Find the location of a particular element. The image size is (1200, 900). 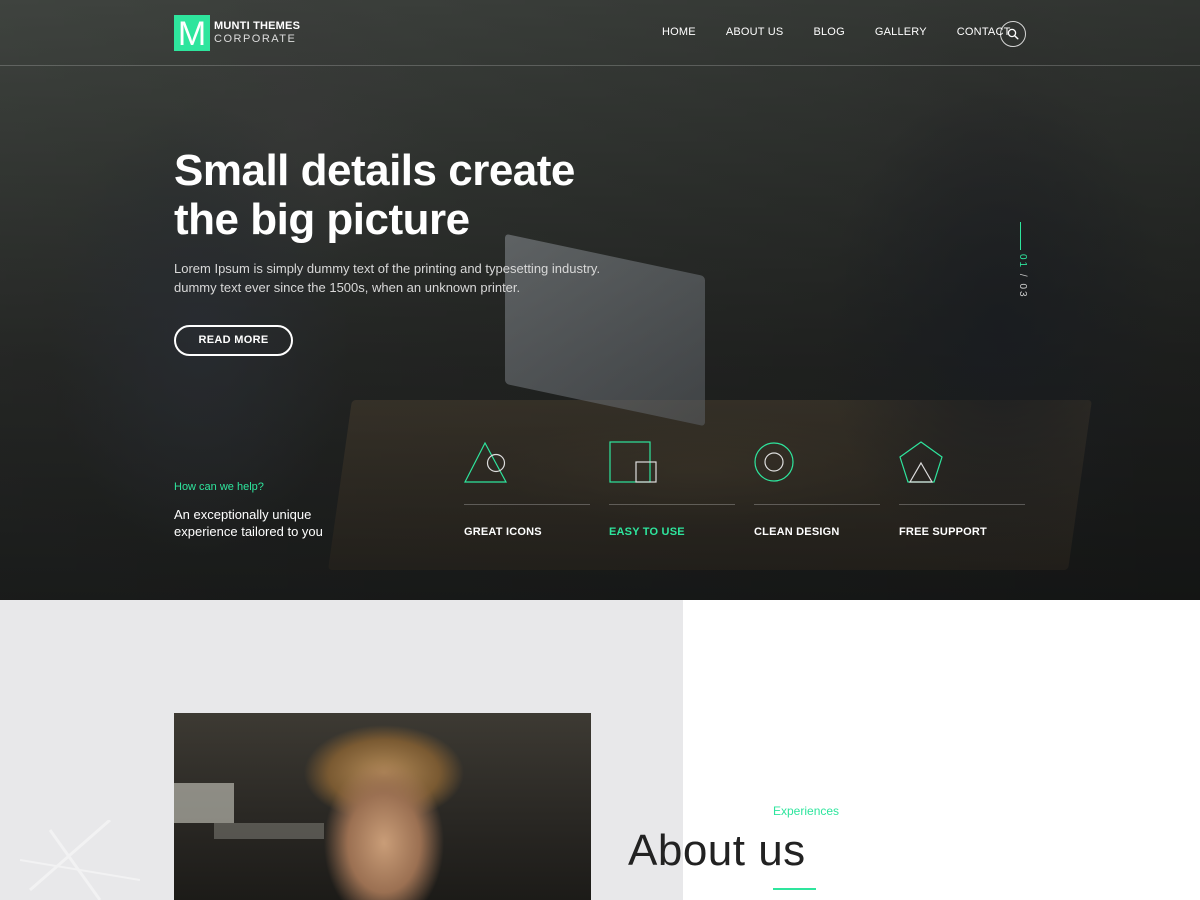

logo-mark-icon: M is located at coordinates (192, 34).